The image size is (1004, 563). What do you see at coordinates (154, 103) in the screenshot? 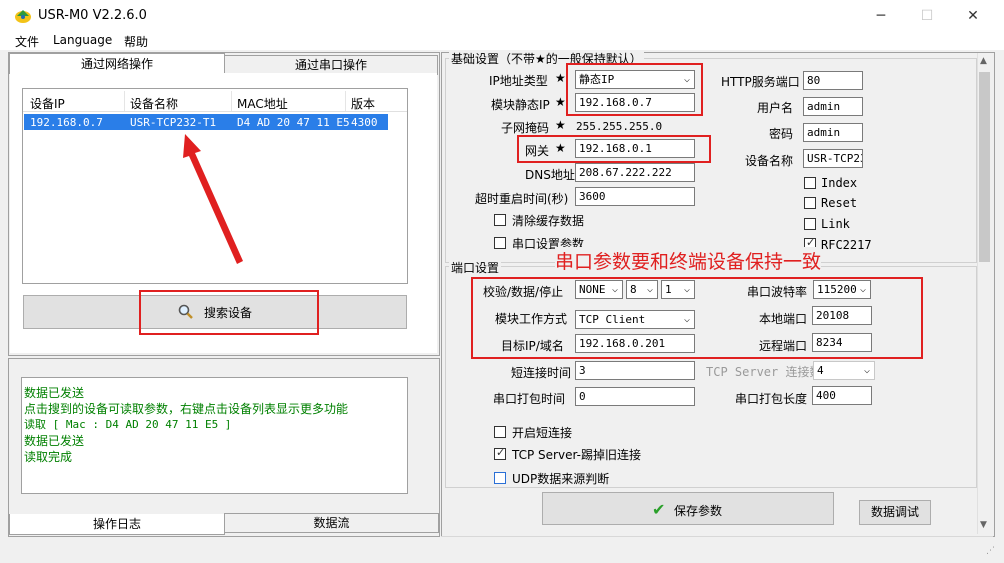
I see `column-device-name: 设备名称` at bounding box center [154, 103].